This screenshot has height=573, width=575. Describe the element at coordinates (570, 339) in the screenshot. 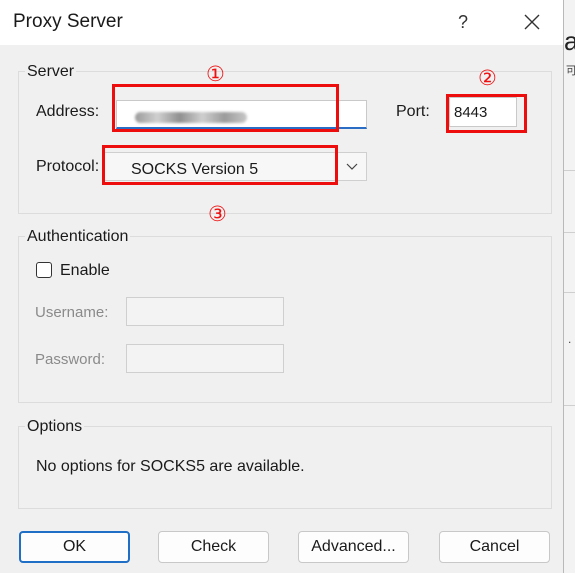

I see `background-text-fragment-dots: .` at that location.